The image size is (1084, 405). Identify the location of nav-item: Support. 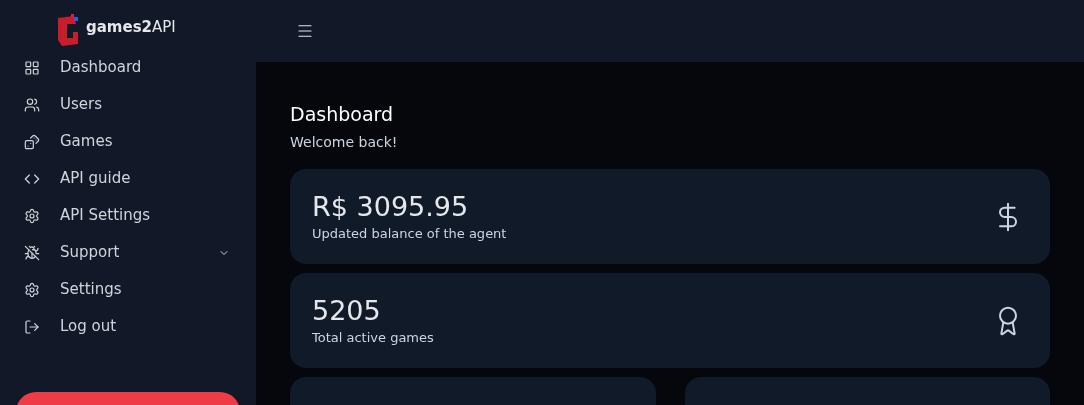
(128, 252).